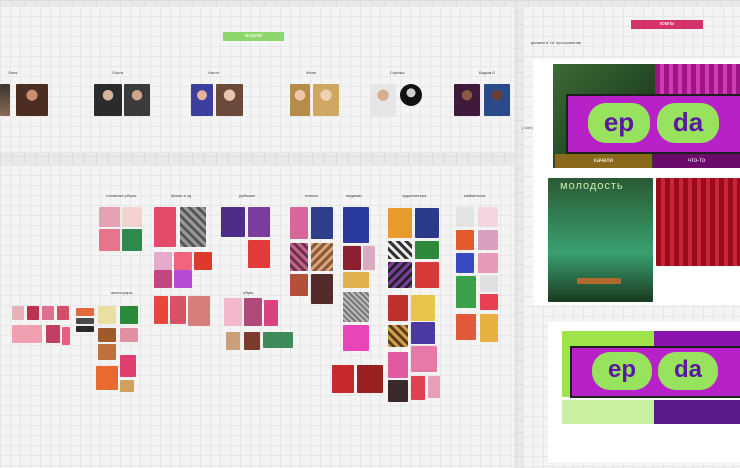 The image size is (740, 468). Describe the element at coordinates (311, 195) in the screenshot. I see `category-label-dresses: платья` at that location.